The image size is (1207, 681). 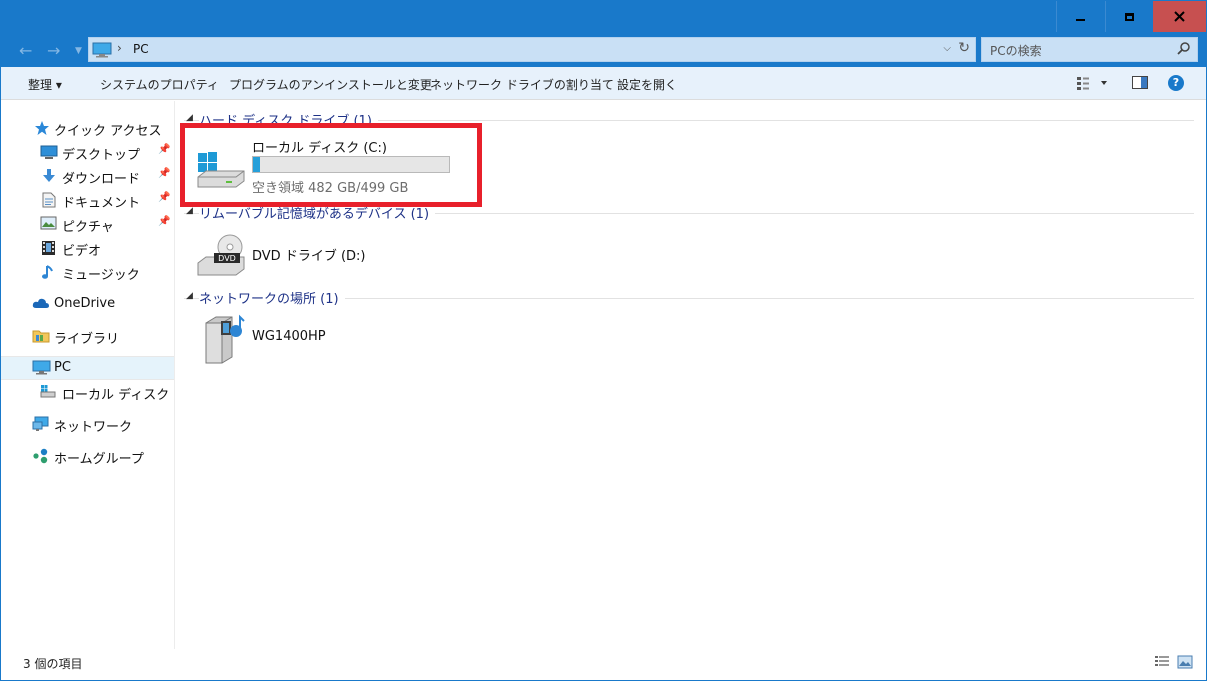 What do you see at coordinates (331, 165) in the screenshot?
I see `highlight-frame` at bounding box center [331, 165].